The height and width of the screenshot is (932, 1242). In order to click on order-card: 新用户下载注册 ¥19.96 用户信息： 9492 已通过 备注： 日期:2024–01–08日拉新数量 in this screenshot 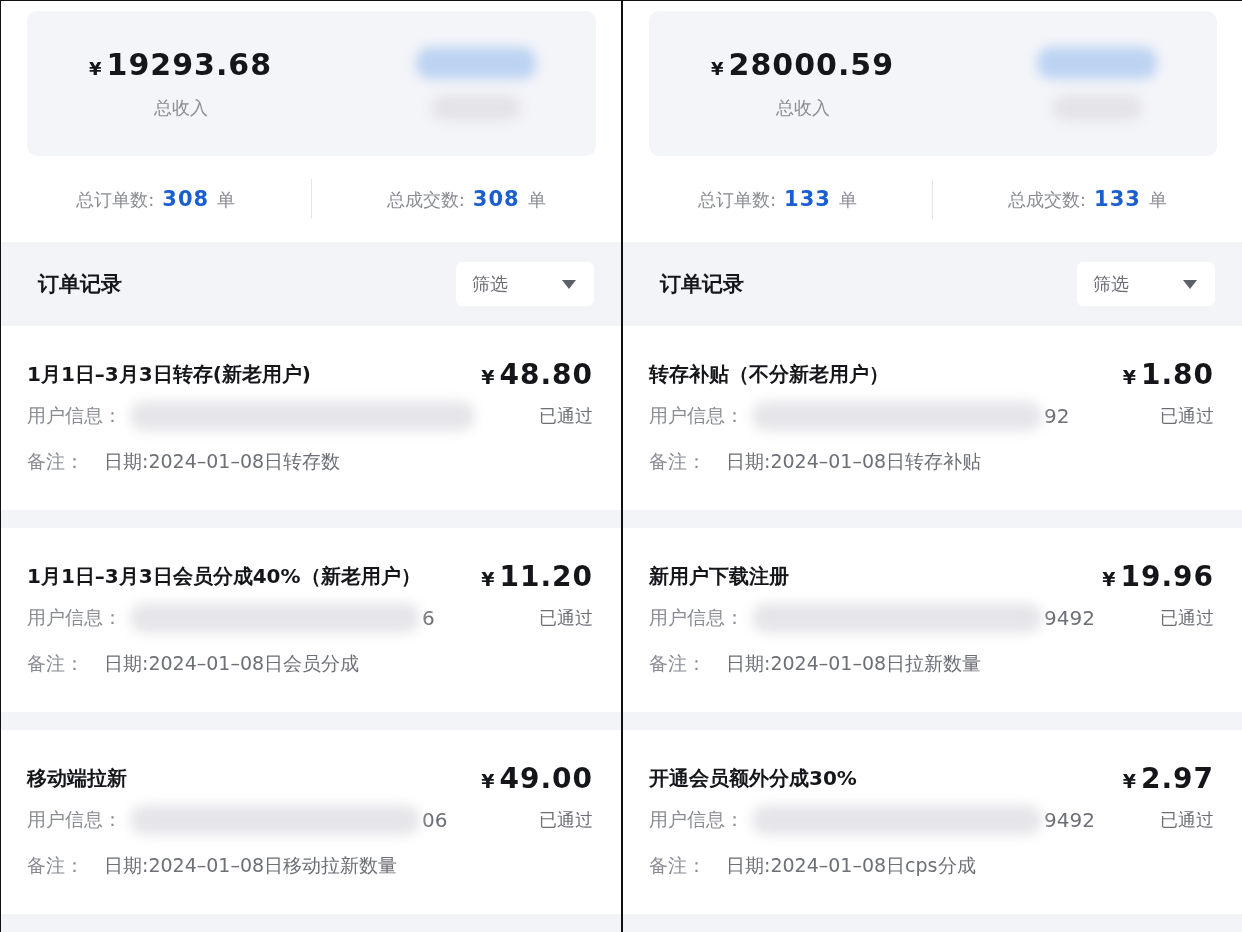, I will do `click(932, 620)`.